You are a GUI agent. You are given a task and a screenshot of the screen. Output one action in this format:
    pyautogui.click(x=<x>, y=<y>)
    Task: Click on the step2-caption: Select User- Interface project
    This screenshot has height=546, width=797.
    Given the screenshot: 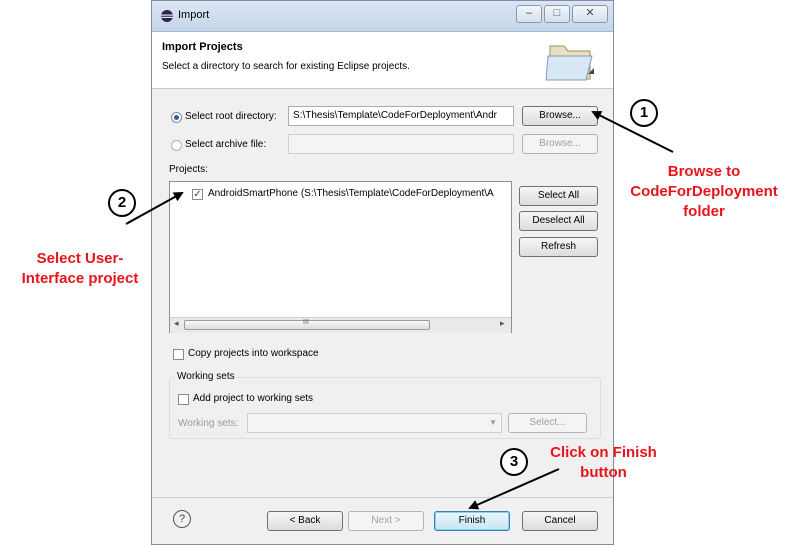 What is the action you would take?
    pyautogui.click(x=80, y=269)
    